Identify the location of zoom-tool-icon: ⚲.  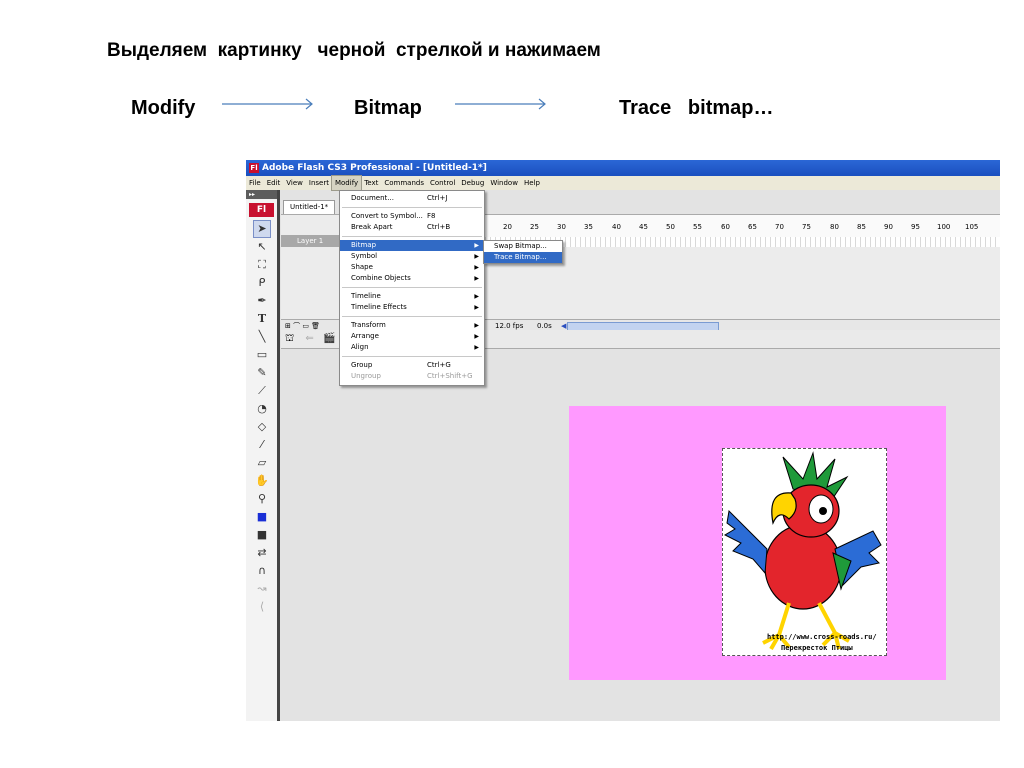
(262, 499).